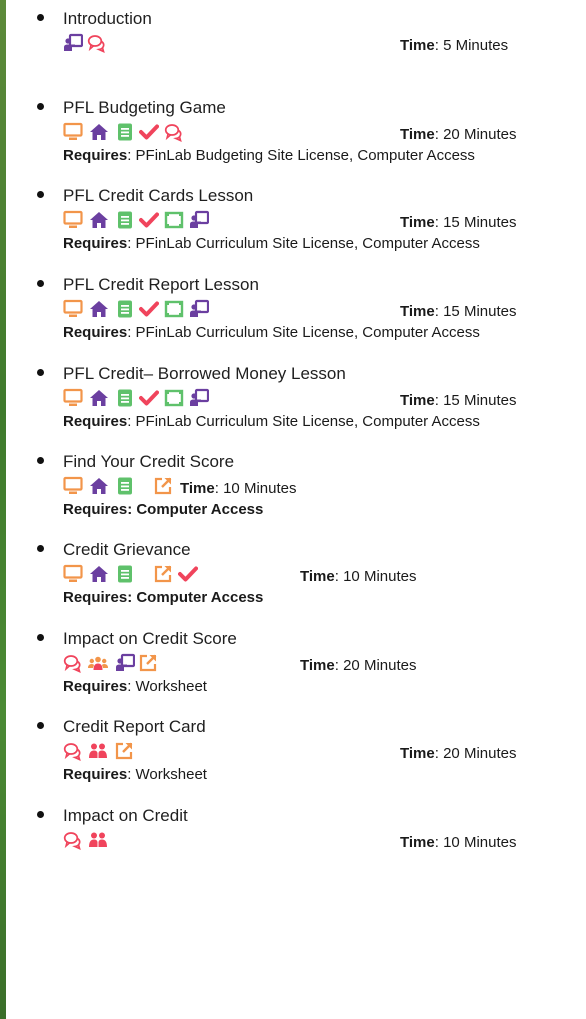 This screenshot has height=1019, width=586. What do you see at coordinates (134, 726) in the screenshot?
I see `activity-title: Credit Report Card` at bounding box center [134, 726].